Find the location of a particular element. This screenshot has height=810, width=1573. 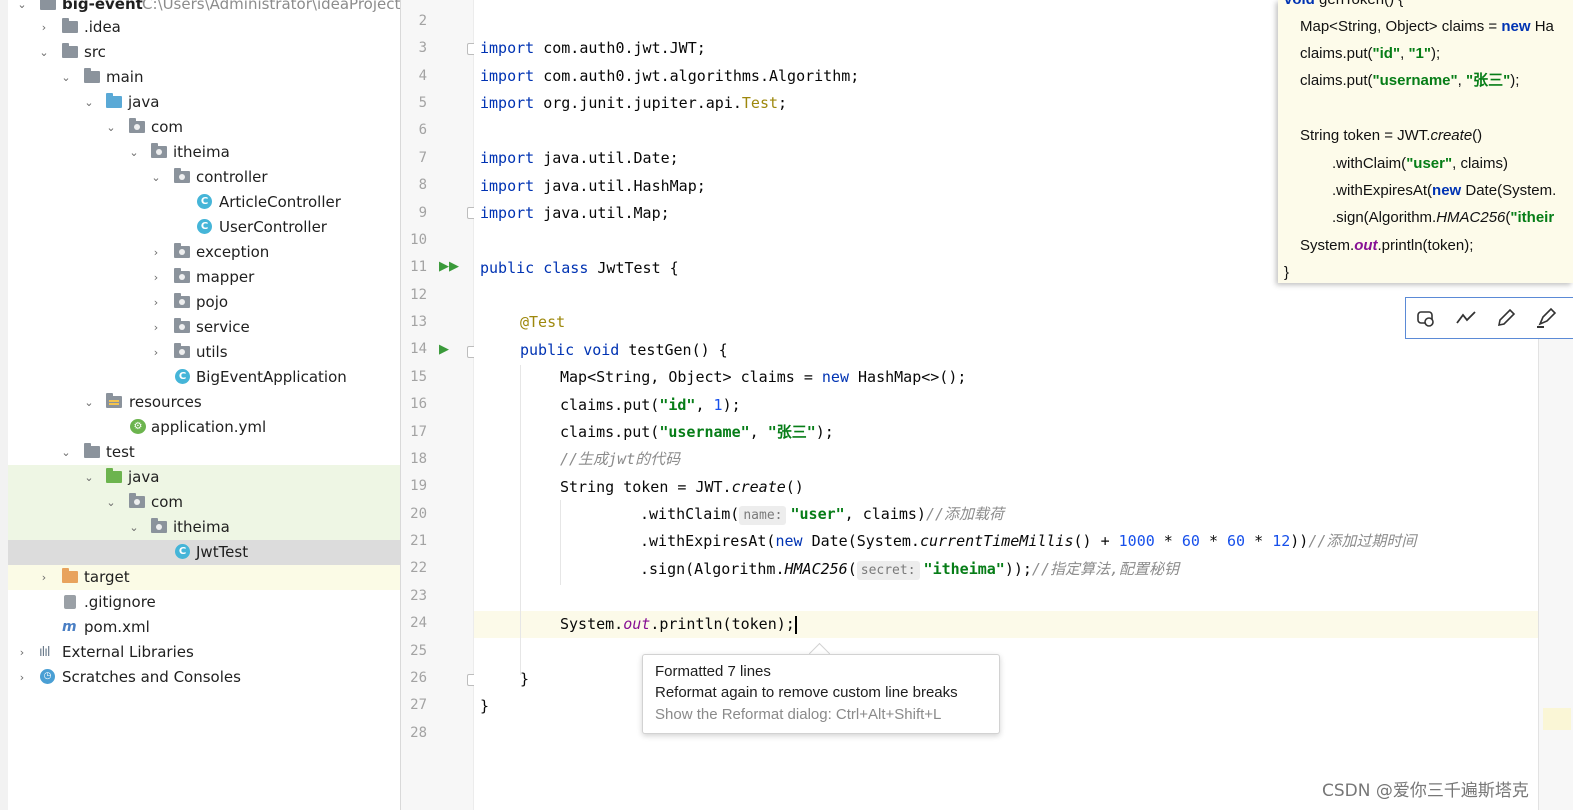

pen-icon is located at coordinates (1506, 318).